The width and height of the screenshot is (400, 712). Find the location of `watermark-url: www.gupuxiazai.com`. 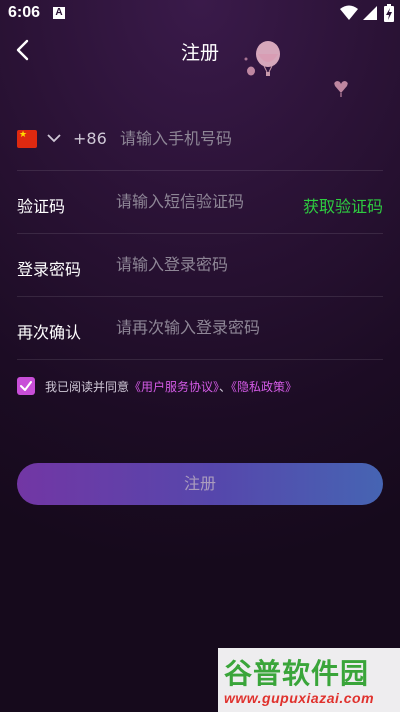

watermark-url: www.gupuxiazai.com is located at coordinates (299, 698).